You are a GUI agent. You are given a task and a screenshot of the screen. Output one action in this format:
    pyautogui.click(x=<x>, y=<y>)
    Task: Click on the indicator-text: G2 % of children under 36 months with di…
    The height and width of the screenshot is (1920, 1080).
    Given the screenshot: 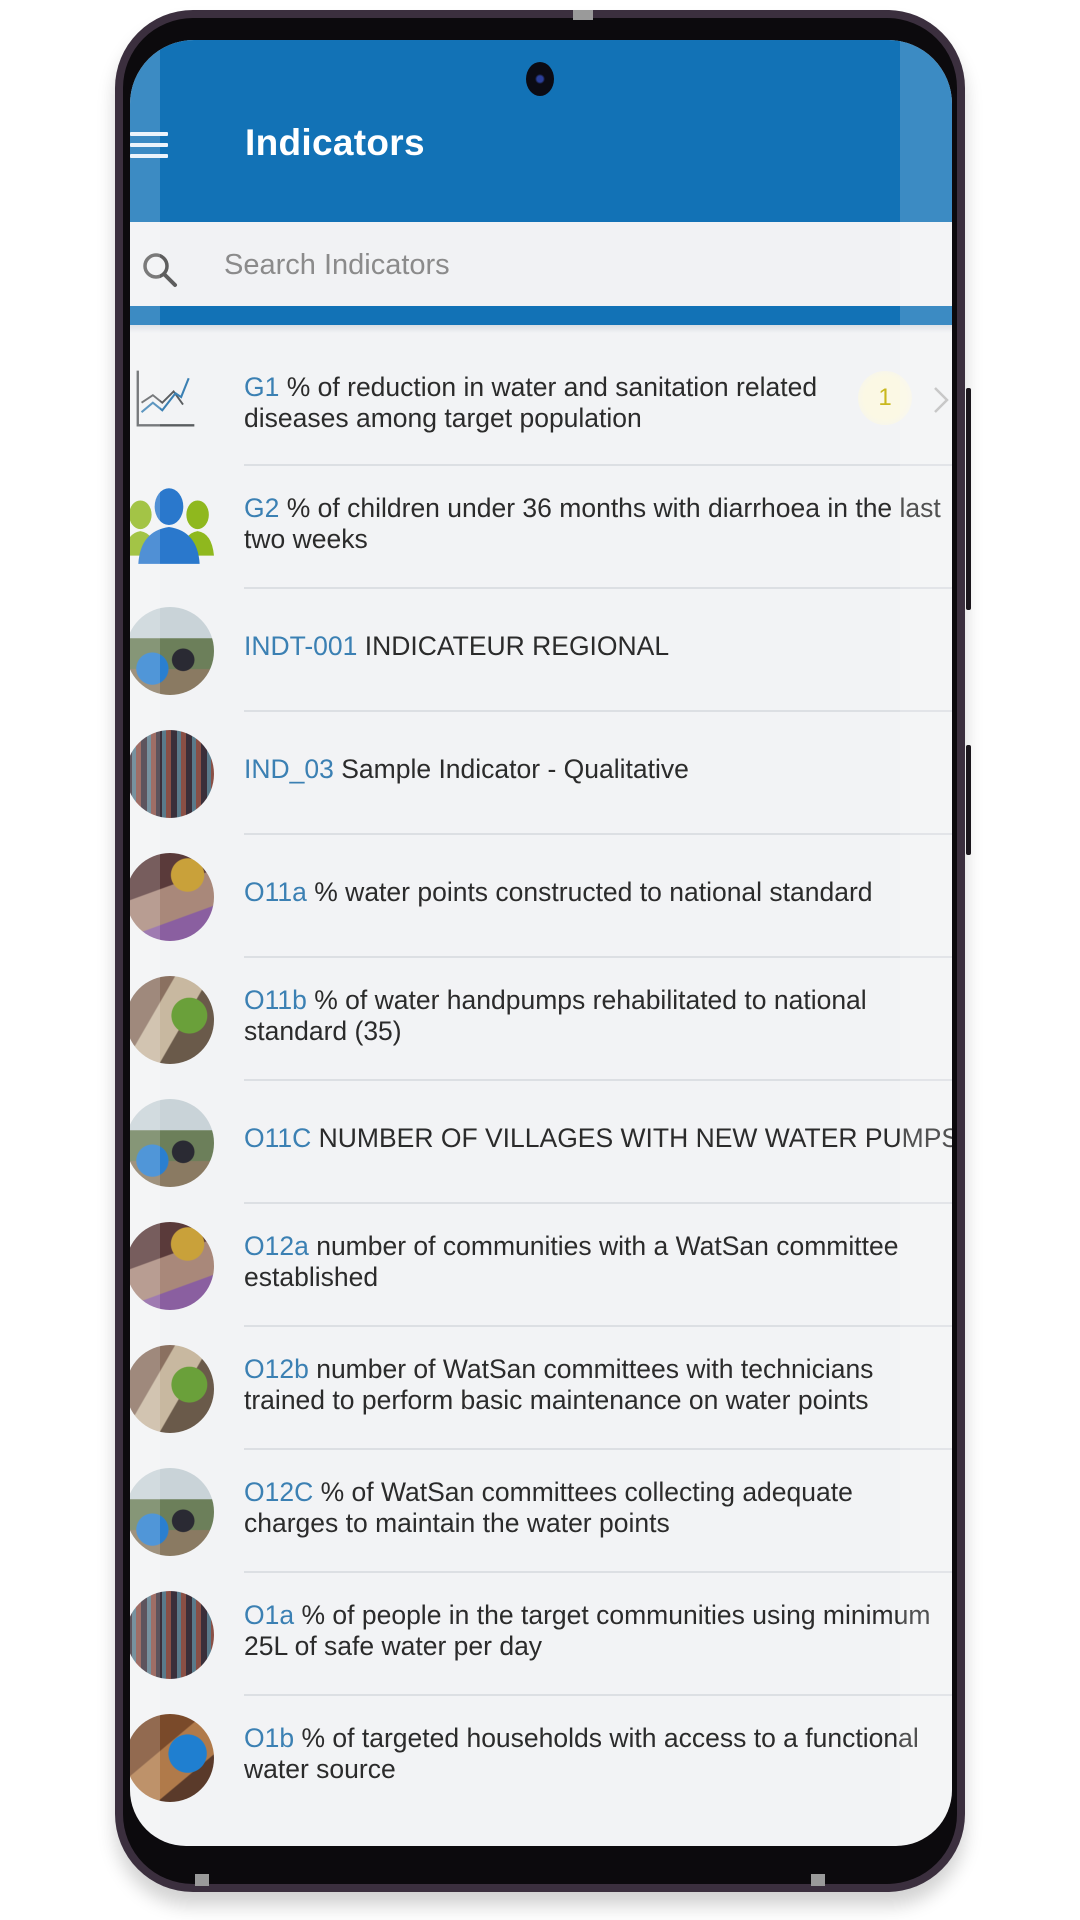 What is the action you would take?
    pyautogui.click(x=594, y=524)
    